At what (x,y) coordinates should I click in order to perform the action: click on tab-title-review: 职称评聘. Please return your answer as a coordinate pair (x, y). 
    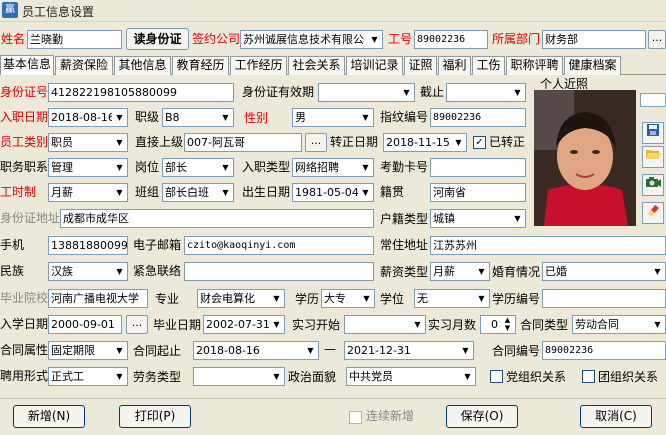
    Looking at the image, I should click on (534, 65).